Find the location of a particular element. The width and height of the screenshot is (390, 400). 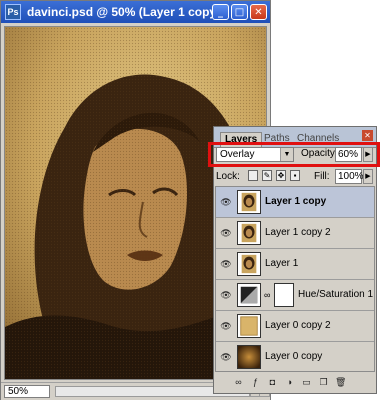

lock-all-icon: ▪ is located at coordinates (295, 175).